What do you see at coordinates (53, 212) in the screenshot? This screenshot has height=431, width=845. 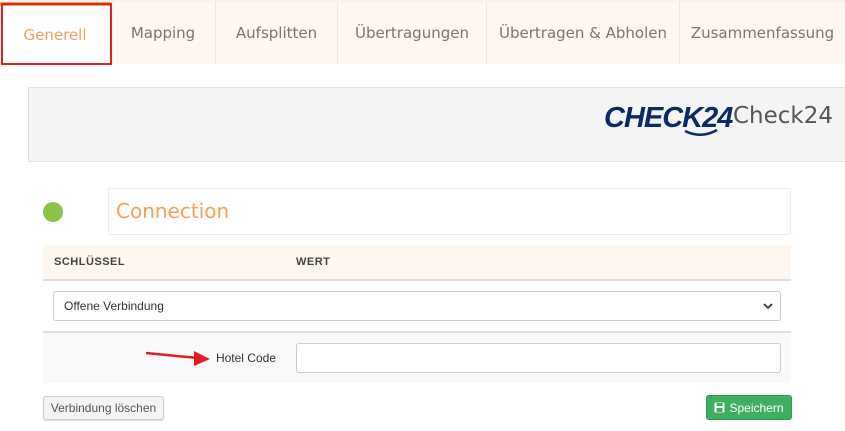 I see `status-indicator` at bounding box center [53, 212].